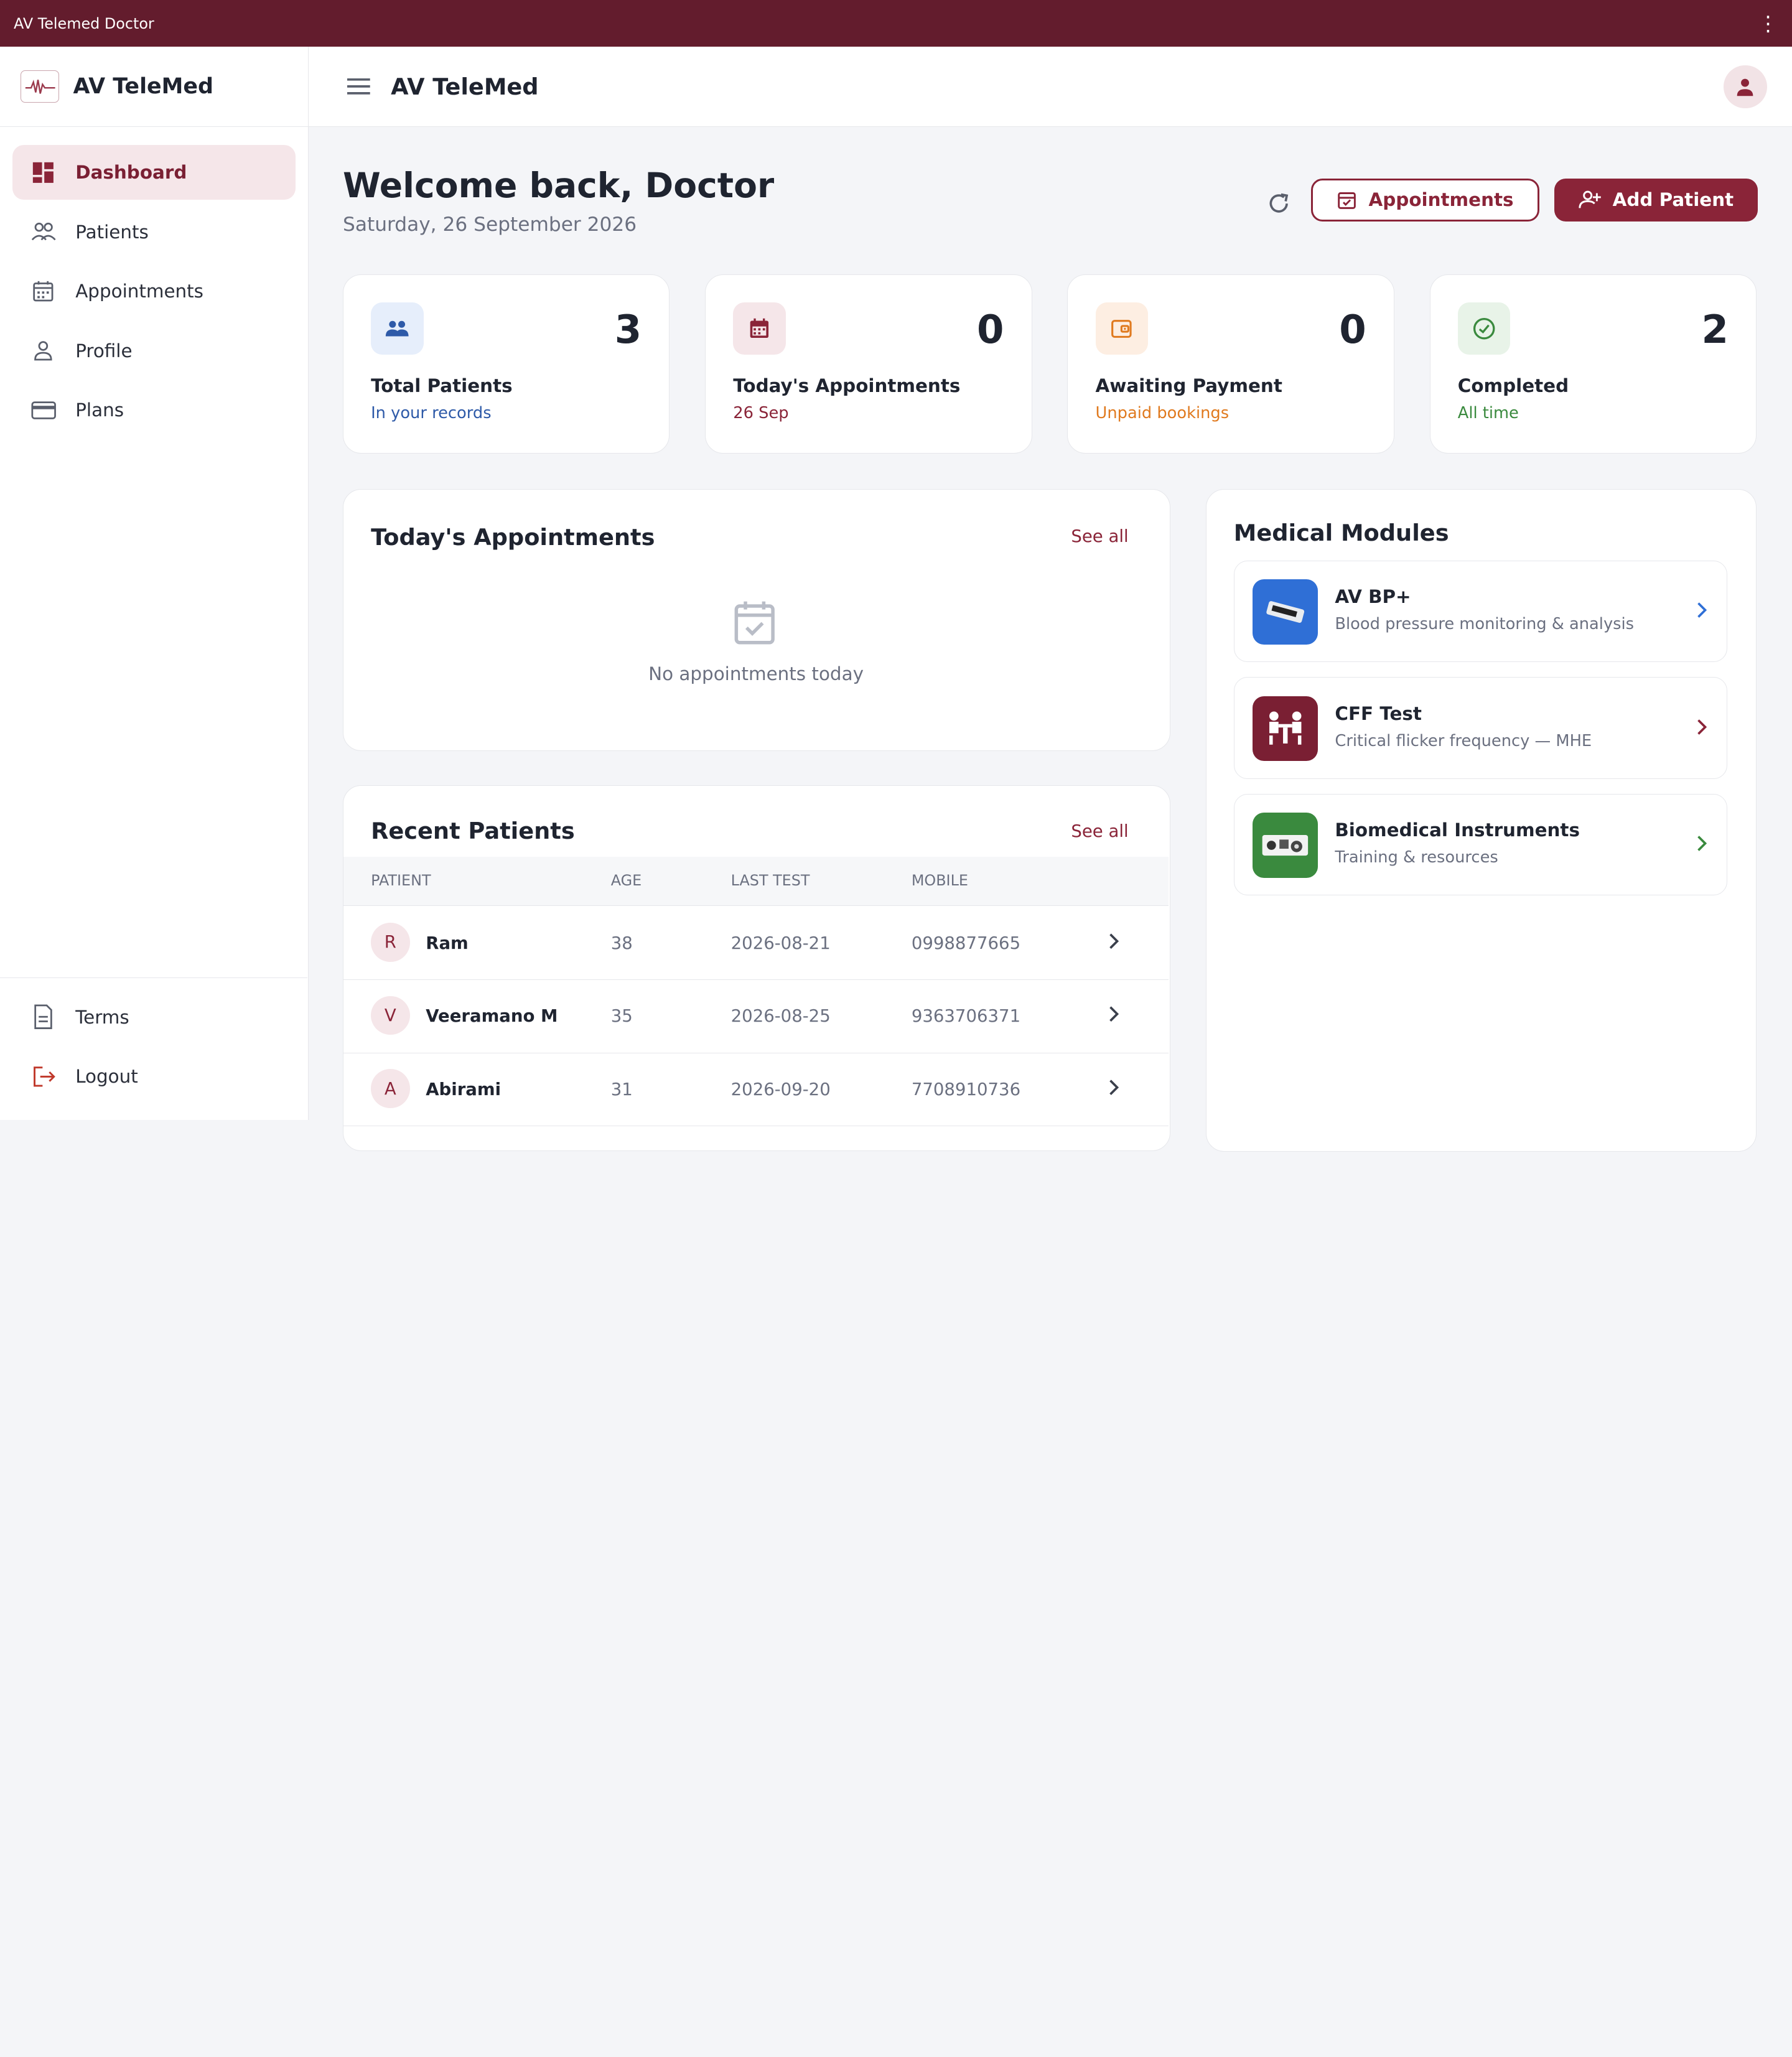  What do you see at coordinates (1286, 729) in the screenshot?
I see `cff-test-icon` at bounding box center [1286, 729].